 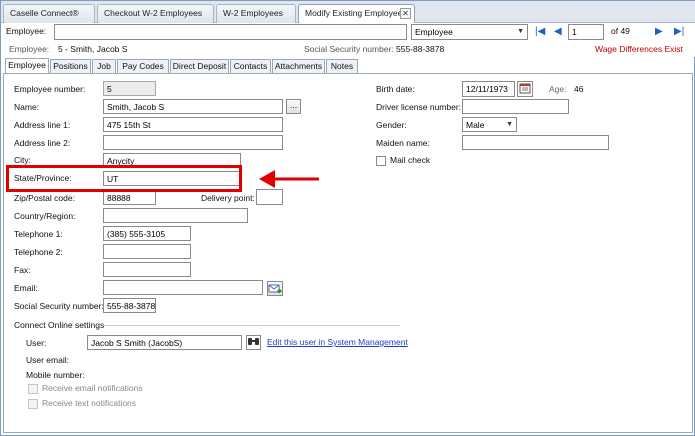 I want to click on tab-label: Modify Existing Employees, so click(x=356, y=13).